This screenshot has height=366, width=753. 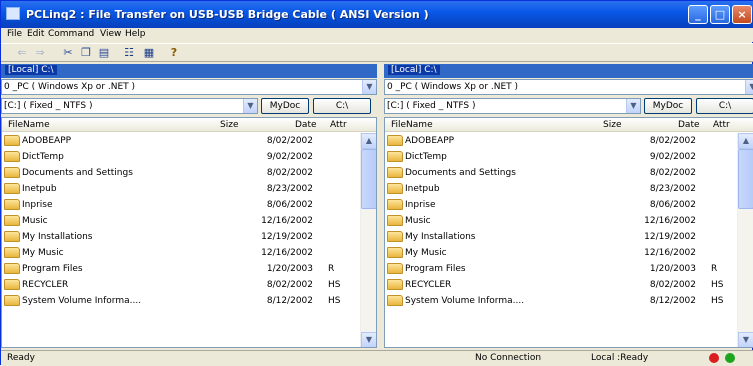 I want to click on file-name: Inprise, so click(x=420, y=205).